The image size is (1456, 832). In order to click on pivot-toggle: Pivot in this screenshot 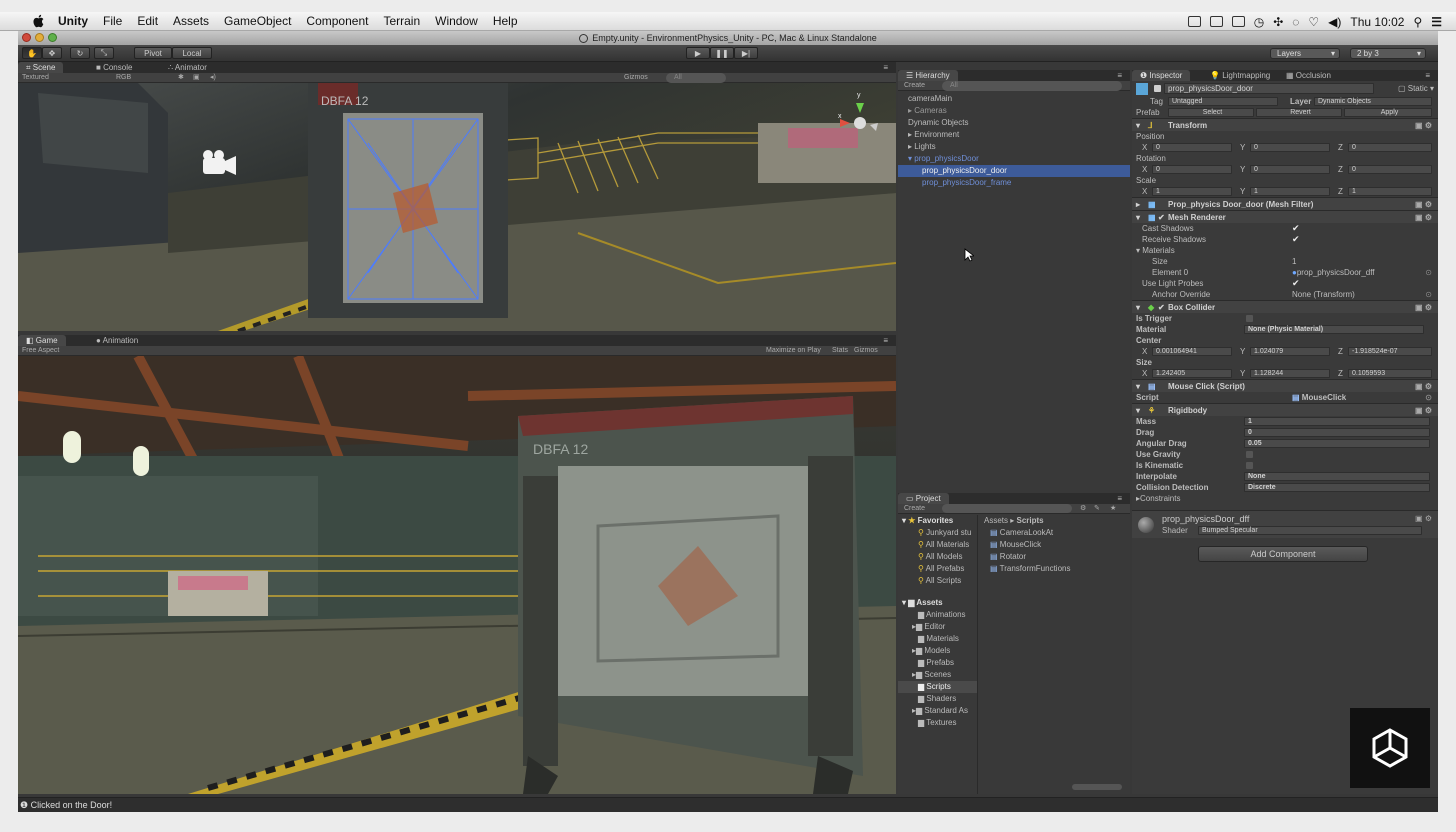, I will do `click(153, 53)`.